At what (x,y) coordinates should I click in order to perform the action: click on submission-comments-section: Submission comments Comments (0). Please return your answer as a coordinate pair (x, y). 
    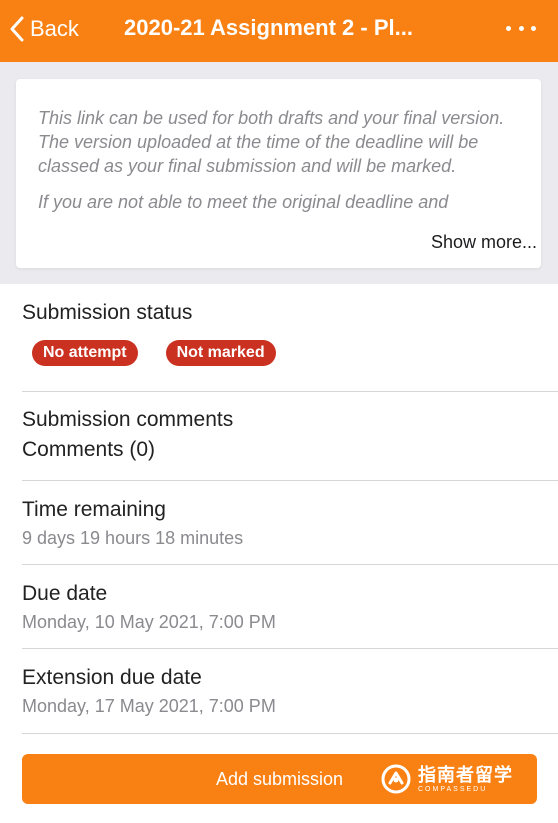
    Looking at the image, I should click on (290, 435).